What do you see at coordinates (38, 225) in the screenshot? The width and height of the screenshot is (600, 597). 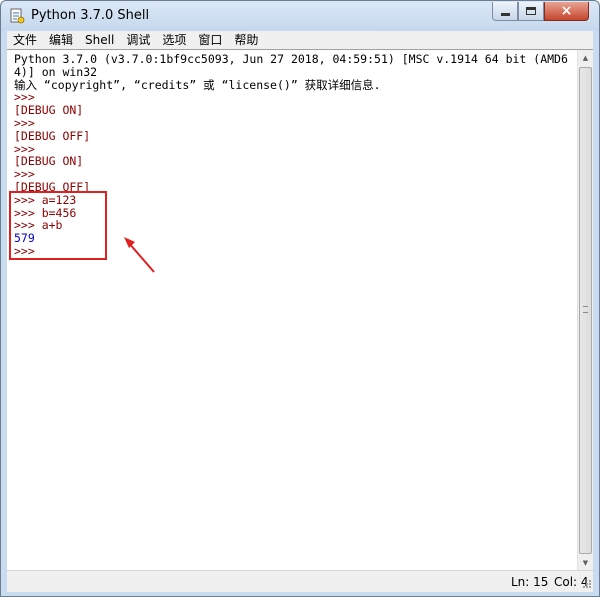 I see `shell-line: >>> a+b` at bounding box center [38, 225].